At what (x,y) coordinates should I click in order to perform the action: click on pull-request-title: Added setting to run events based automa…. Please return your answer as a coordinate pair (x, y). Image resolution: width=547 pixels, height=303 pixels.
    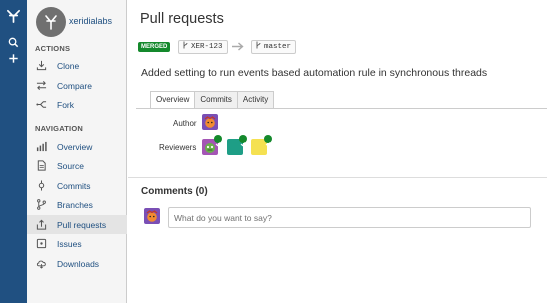
    Looking at the image, I should click on (314, 73).